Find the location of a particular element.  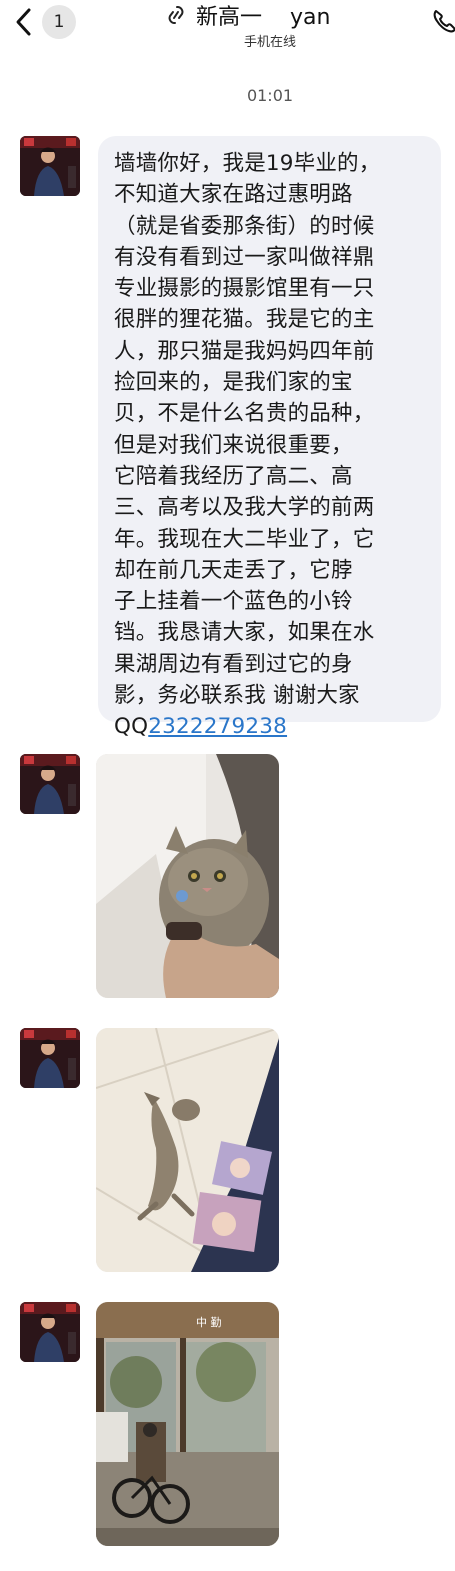

cat-held-image is located at coordinates (187, 876).